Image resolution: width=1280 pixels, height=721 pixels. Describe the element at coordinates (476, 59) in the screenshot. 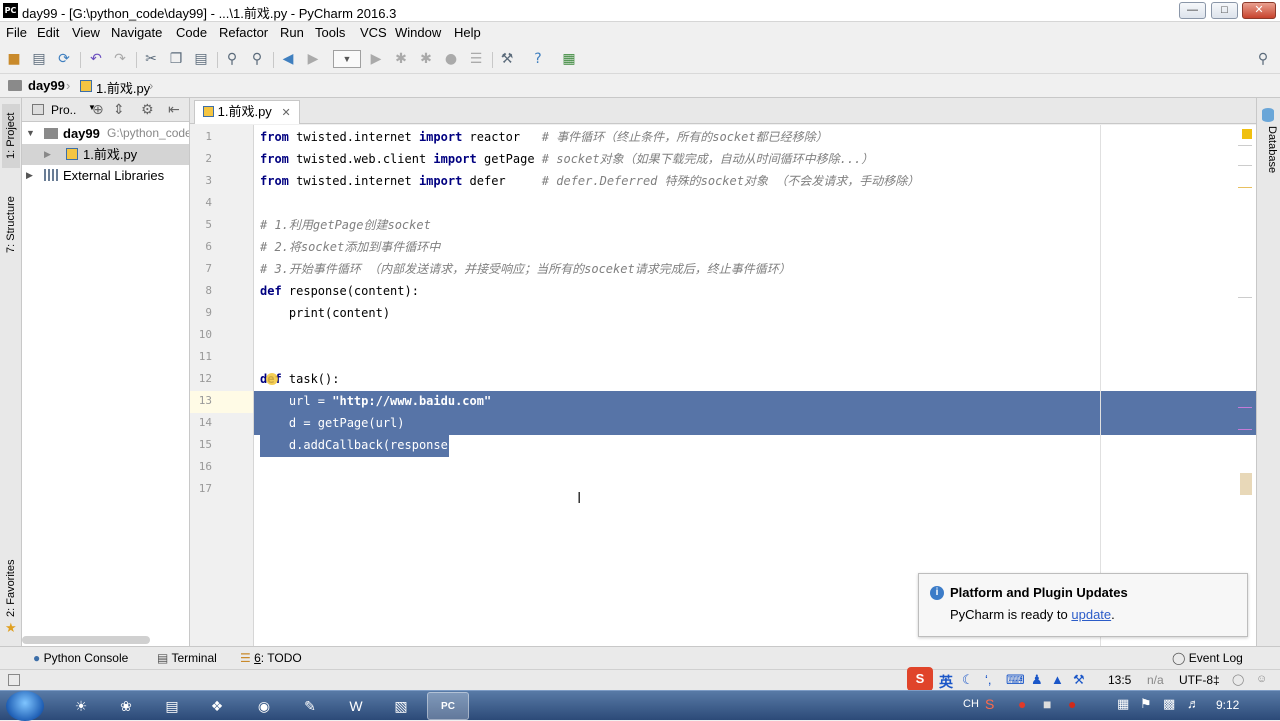

I see `concurrency-icon: ☰` at that location.